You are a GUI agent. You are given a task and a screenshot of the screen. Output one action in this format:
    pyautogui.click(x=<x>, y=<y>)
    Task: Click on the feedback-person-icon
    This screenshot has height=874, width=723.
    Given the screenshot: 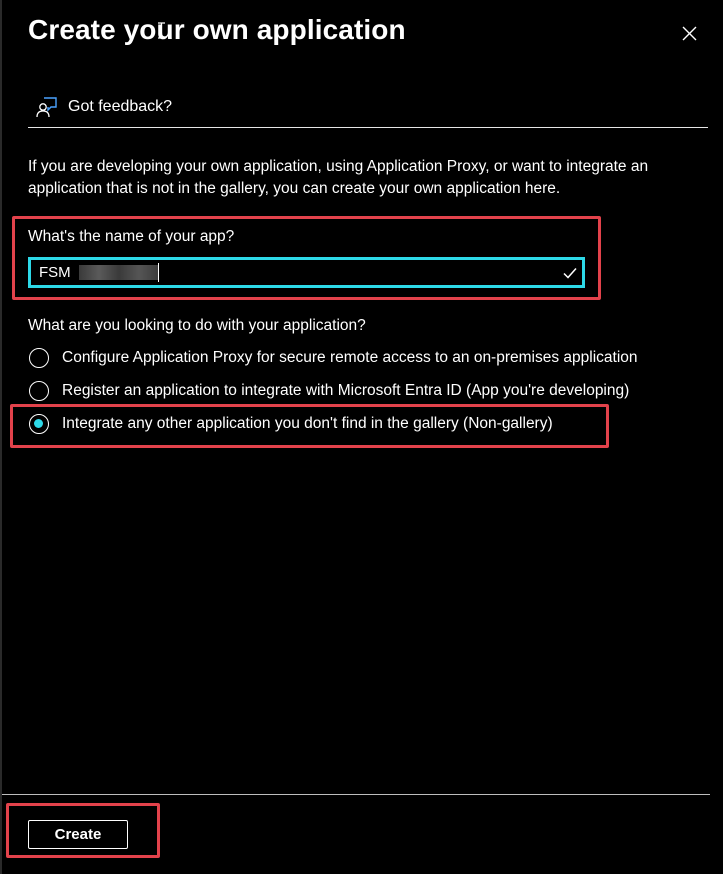 What is the action you would take?
    pyautogui.click(x=46, y=107)
    